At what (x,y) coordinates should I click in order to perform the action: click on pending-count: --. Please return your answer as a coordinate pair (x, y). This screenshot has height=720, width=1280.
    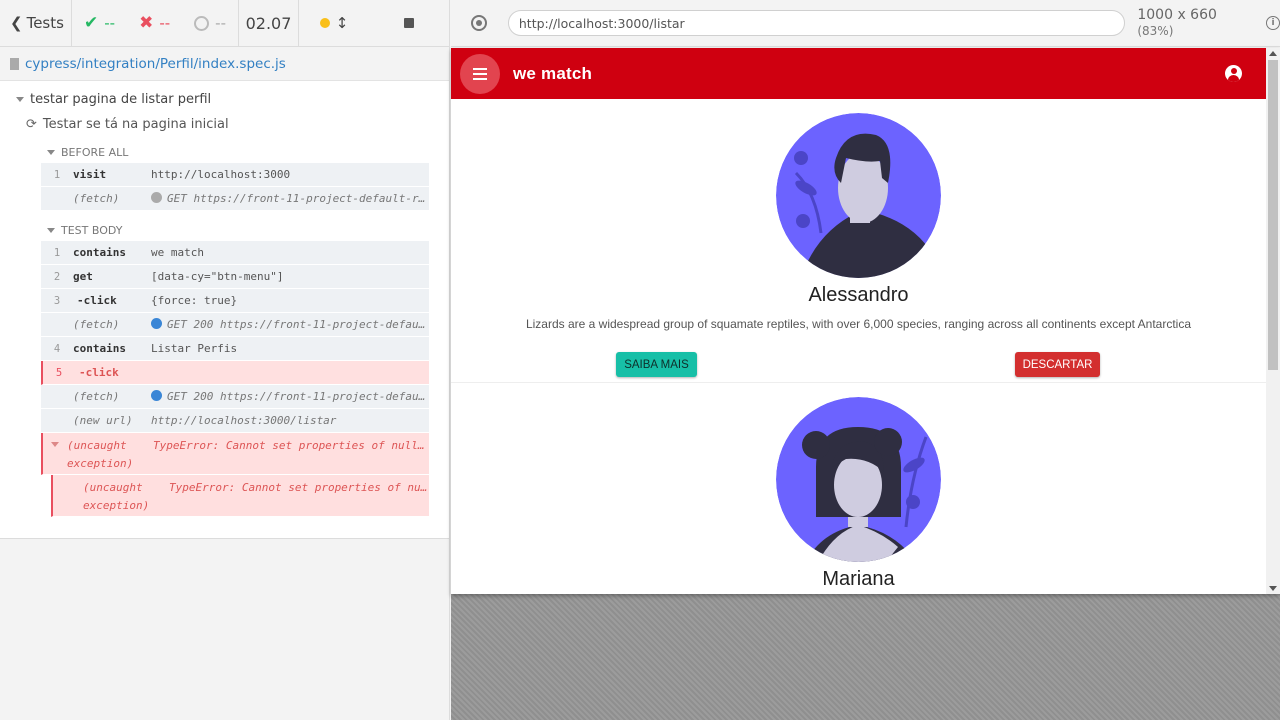
    Looking at the image, I should click on (210, 23).